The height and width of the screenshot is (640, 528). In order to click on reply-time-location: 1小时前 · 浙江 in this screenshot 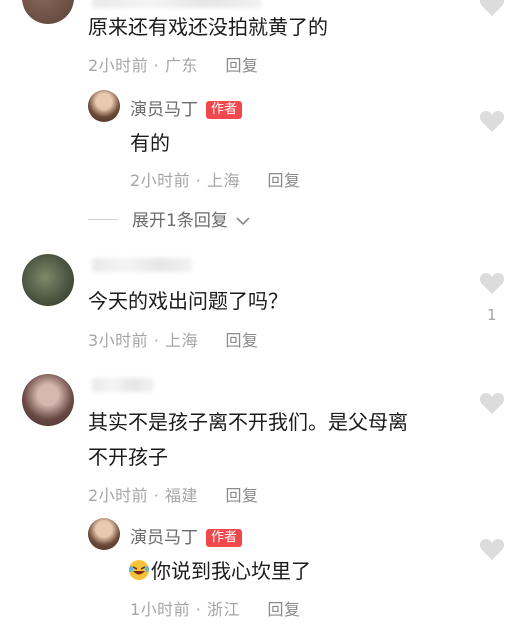, I will do `click(185, 609)`.